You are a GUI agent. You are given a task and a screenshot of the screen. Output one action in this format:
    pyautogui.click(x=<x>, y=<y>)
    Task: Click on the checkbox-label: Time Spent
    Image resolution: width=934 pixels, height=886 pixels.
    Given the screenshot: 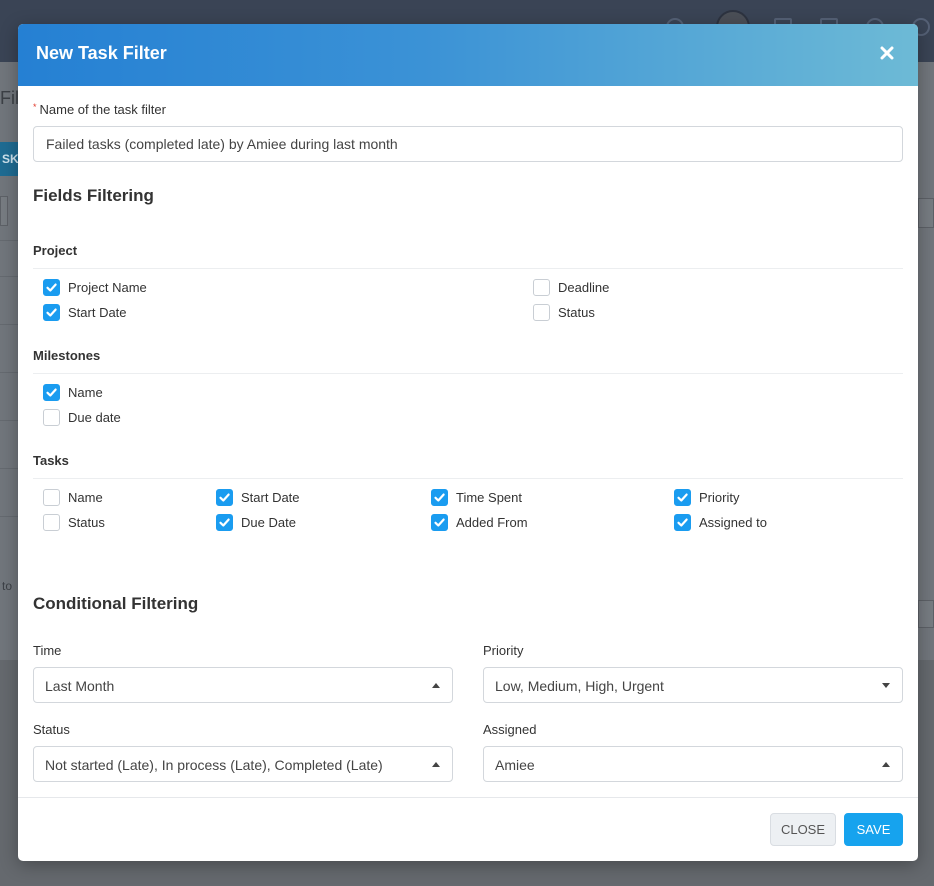 What is the action you would take?
    pyautogui.click(x=489, y=497)
    